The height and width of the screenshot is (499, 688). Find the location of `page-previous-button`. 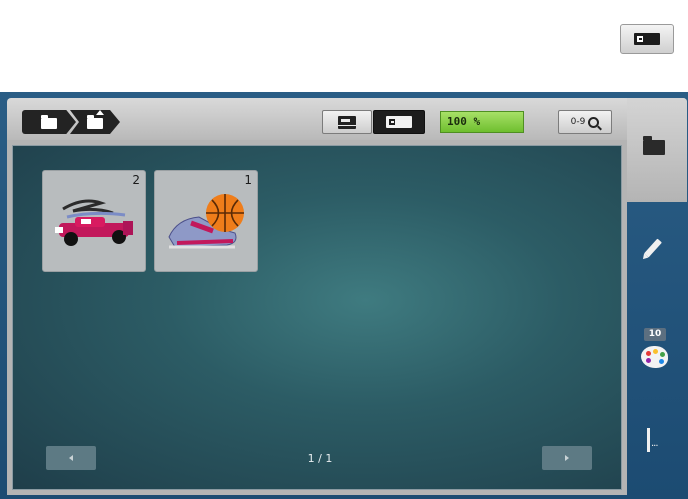

page-previous-button is located at coordinates (71, 458).